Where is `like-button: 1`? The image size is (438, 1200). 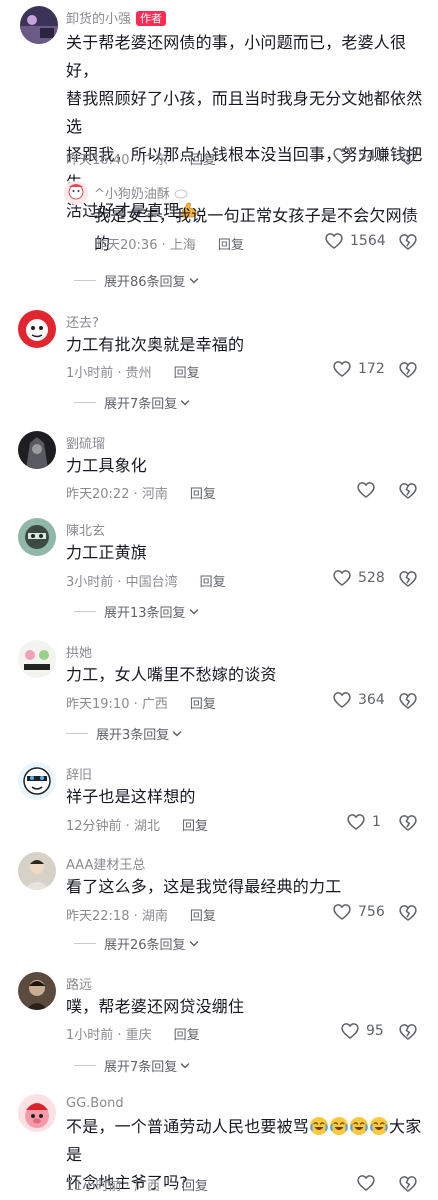 like-button: 1 is located at coordinates (363, 822).